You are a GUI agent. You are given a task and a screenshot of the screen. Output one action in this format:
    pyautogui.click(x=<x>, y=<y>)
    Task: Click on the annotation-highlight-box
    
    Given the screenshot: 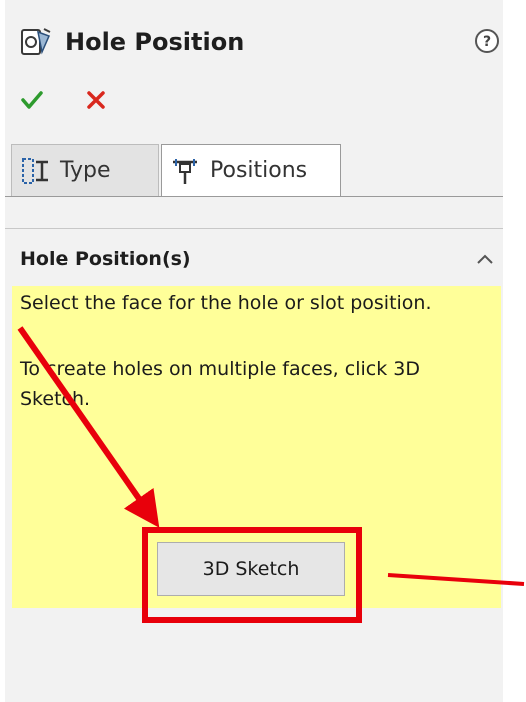 What is the action you would take?
    pyautogui.click(x=252, y=575)
    